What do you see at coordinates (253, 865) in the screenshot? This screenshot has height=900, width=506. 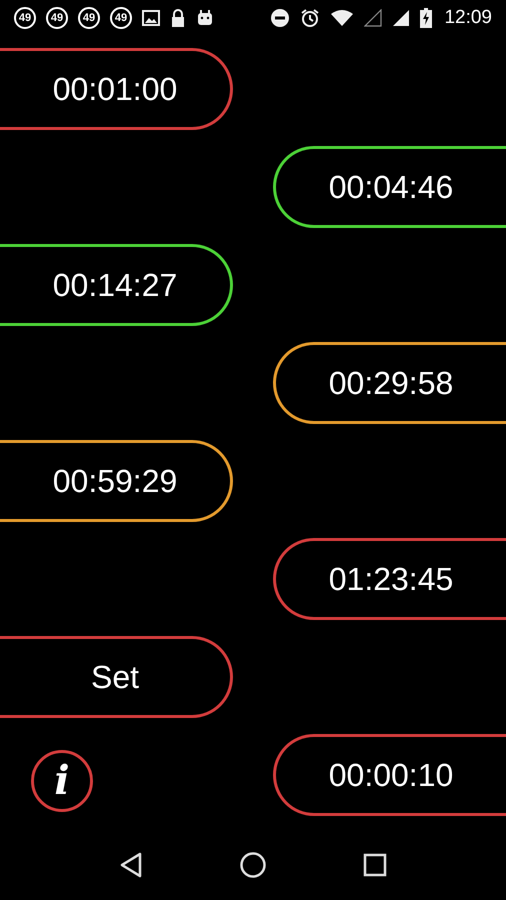 I see `home-icon` at bounding box center [253, 865].